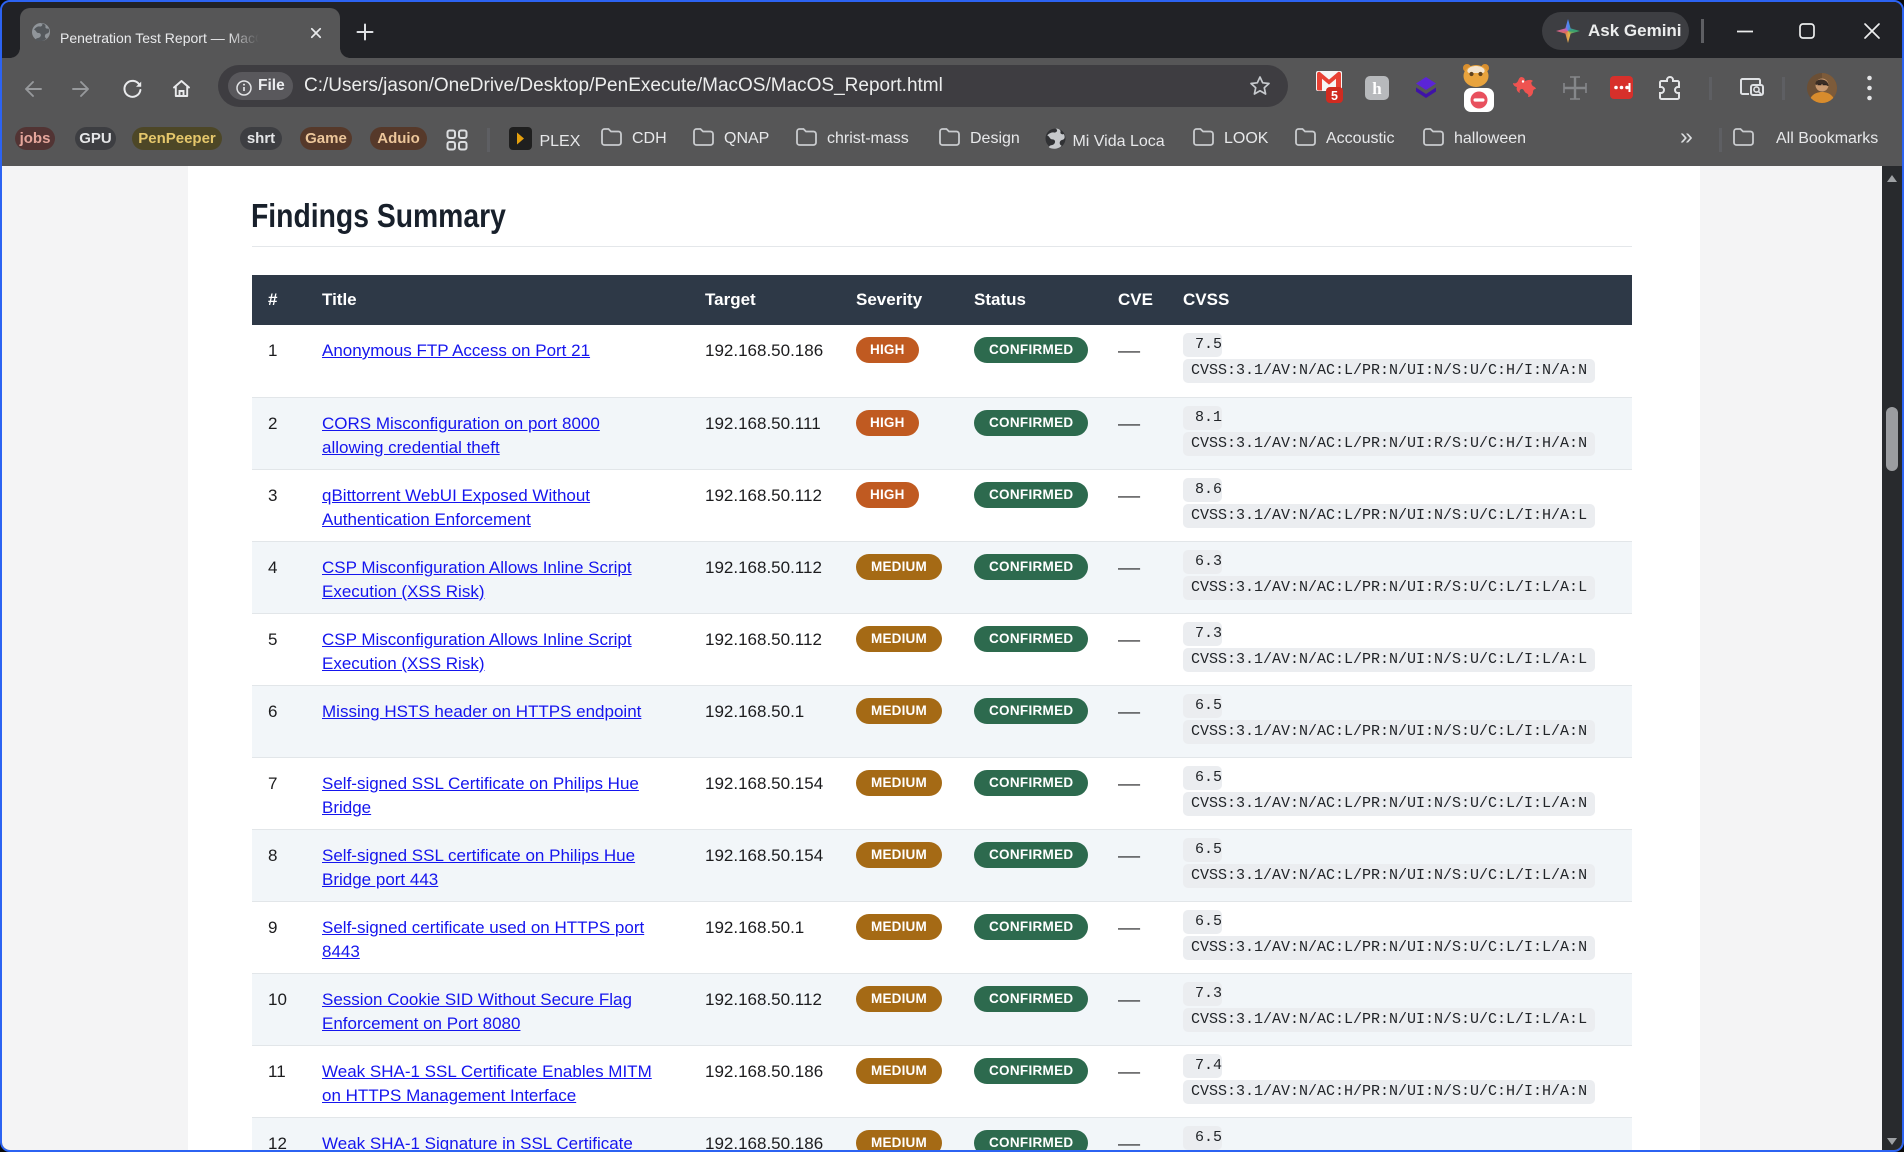 The width and height of the screenshot is (1904, 1152). Describe the element at coordinates (1377, 88) in the screenshot. I see `svg-text: h` at that location.